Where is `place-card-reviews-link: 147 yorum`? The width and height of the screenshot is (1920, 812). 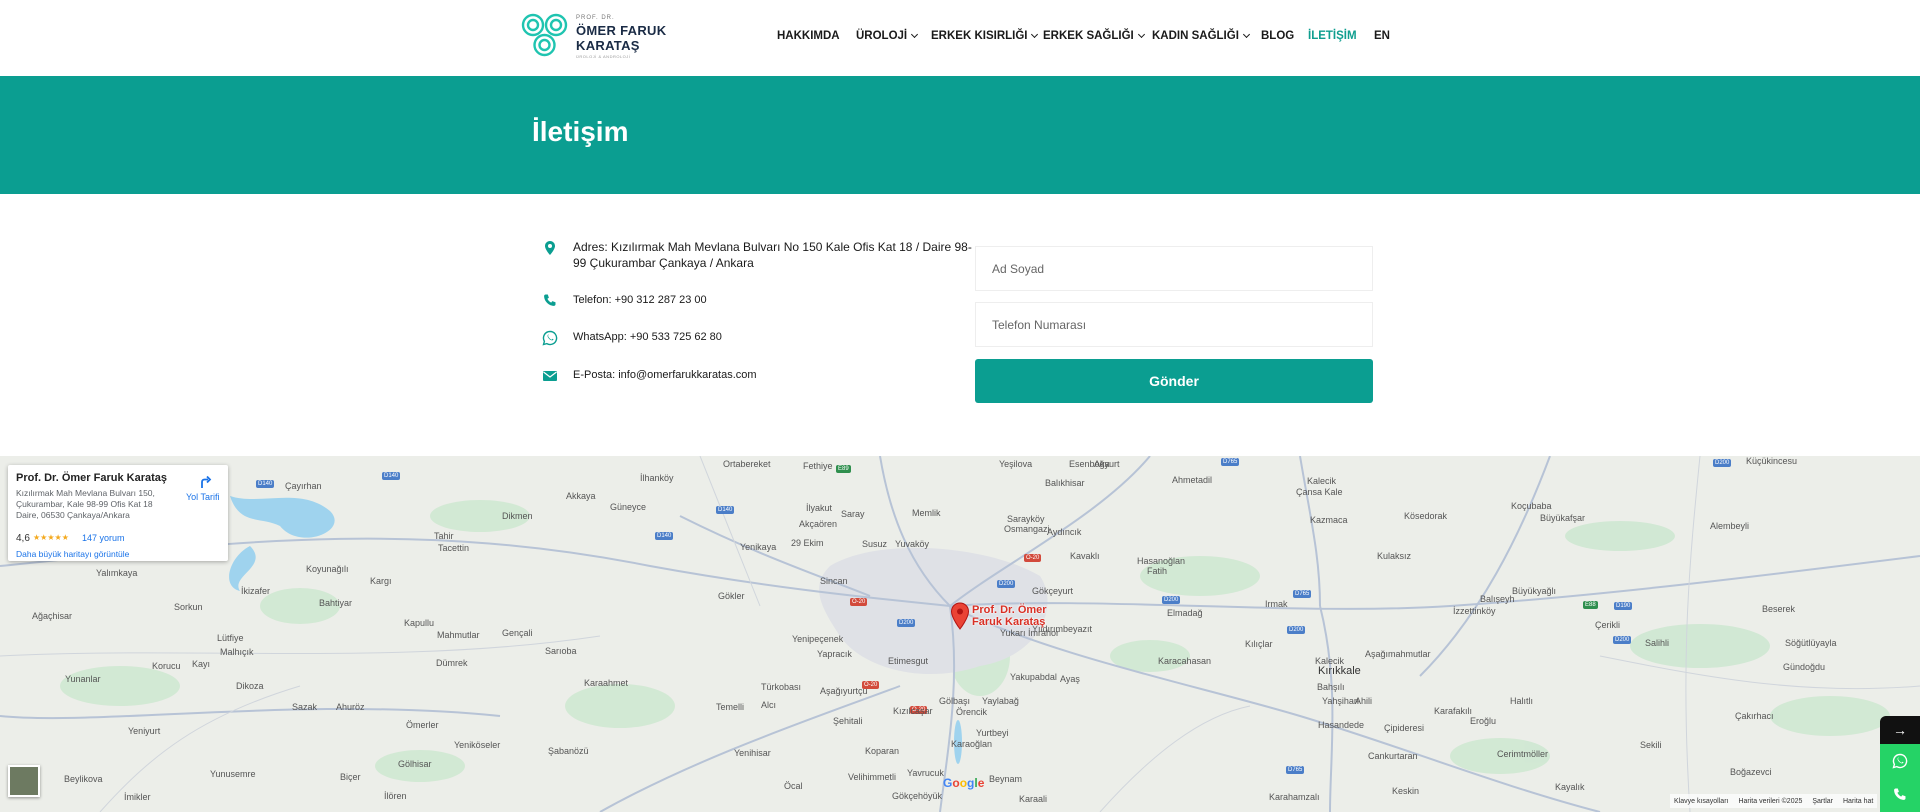 place-card-reviews-link: 147 yorum is located at coordinates (103, 538).